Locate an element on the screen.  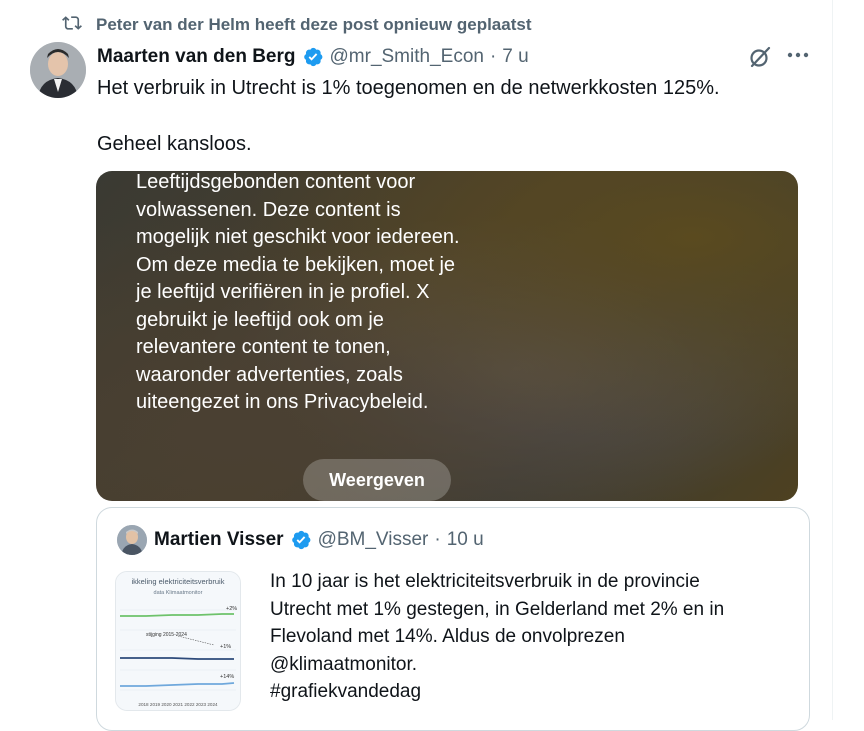
thumb-label: +14% is located at coordinates (227, 677).